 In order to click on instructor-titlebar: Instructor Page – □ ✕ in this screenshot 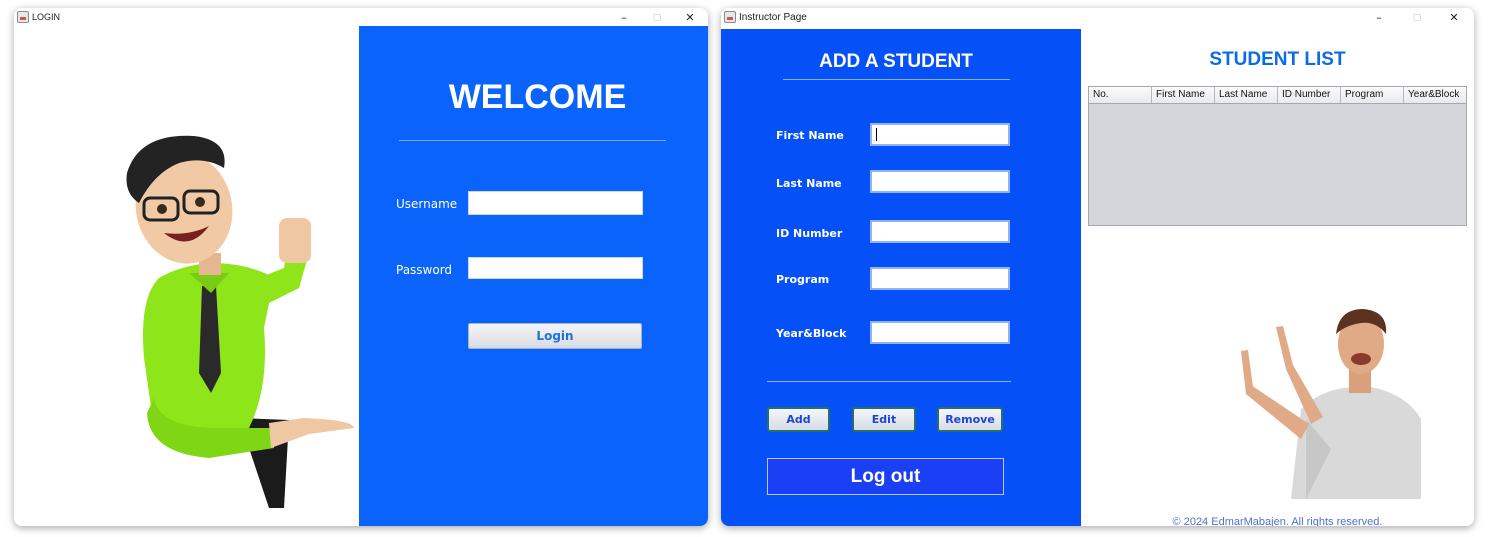, I will do `click(1097, 18)`.